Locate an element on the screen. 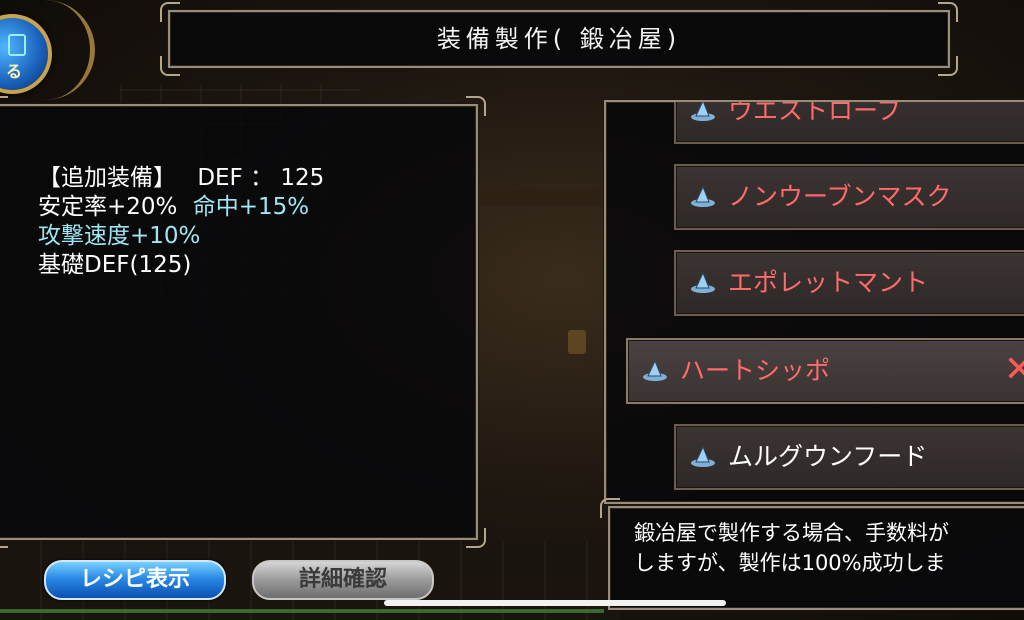 The width and height of the screenshot is (1024, 620). orb-button-label: る is located at coordinates (14, 71).